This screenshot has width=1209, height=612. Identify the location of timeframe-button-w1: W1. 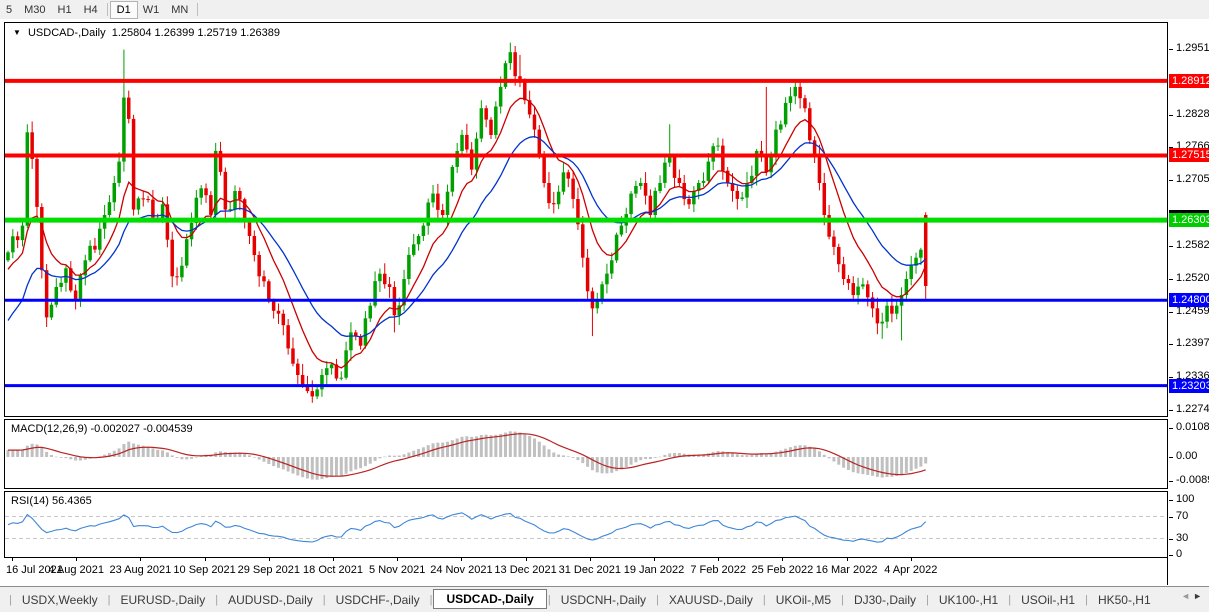
(151, 10).